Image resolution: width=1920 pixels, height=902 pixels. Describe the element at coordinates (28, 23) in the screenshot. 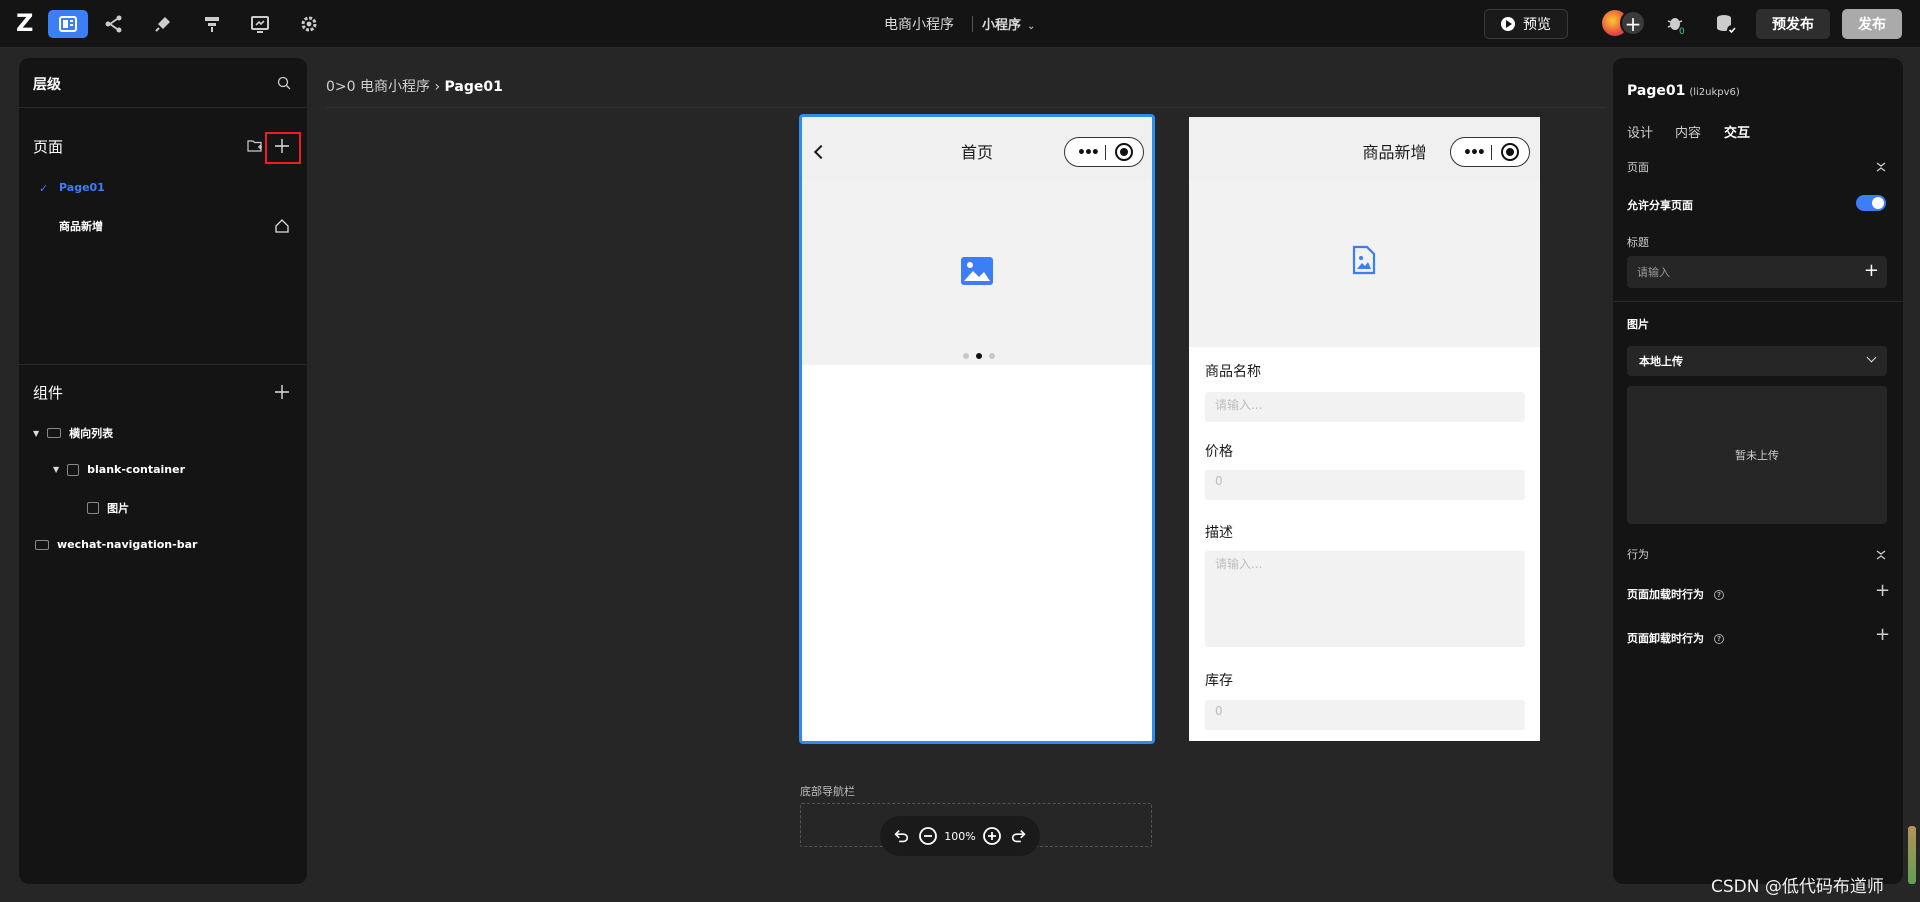

I see `app-logo: Z` at that location.